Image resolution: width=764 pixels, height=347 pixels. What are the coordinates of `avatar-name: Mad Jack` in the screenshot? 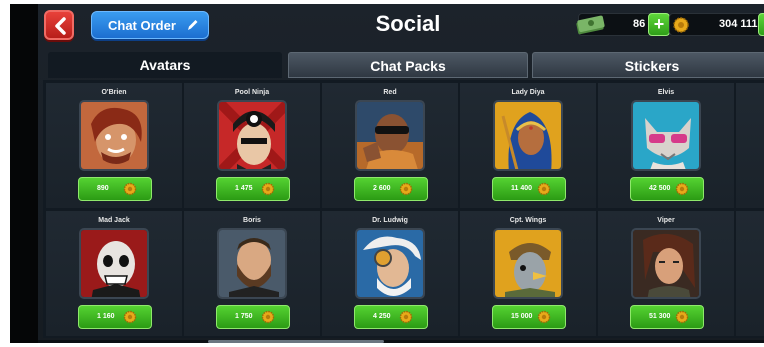 It's located at (114, 220).